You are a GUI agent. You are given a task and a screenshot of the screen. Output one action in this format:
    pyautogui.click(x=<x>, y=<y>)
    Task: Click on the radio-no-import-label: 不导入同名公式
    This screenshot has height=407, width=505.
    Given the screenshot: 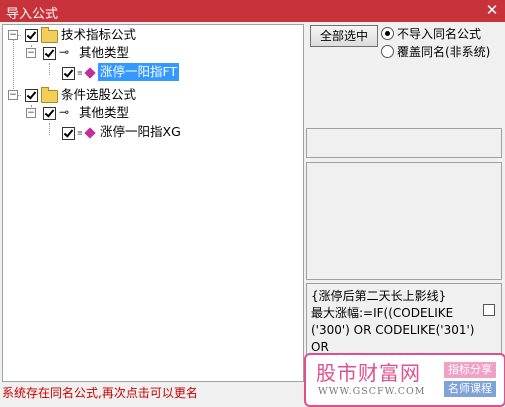 What is the action you would take?
    pyautogui.click(x=439, y=33)
    